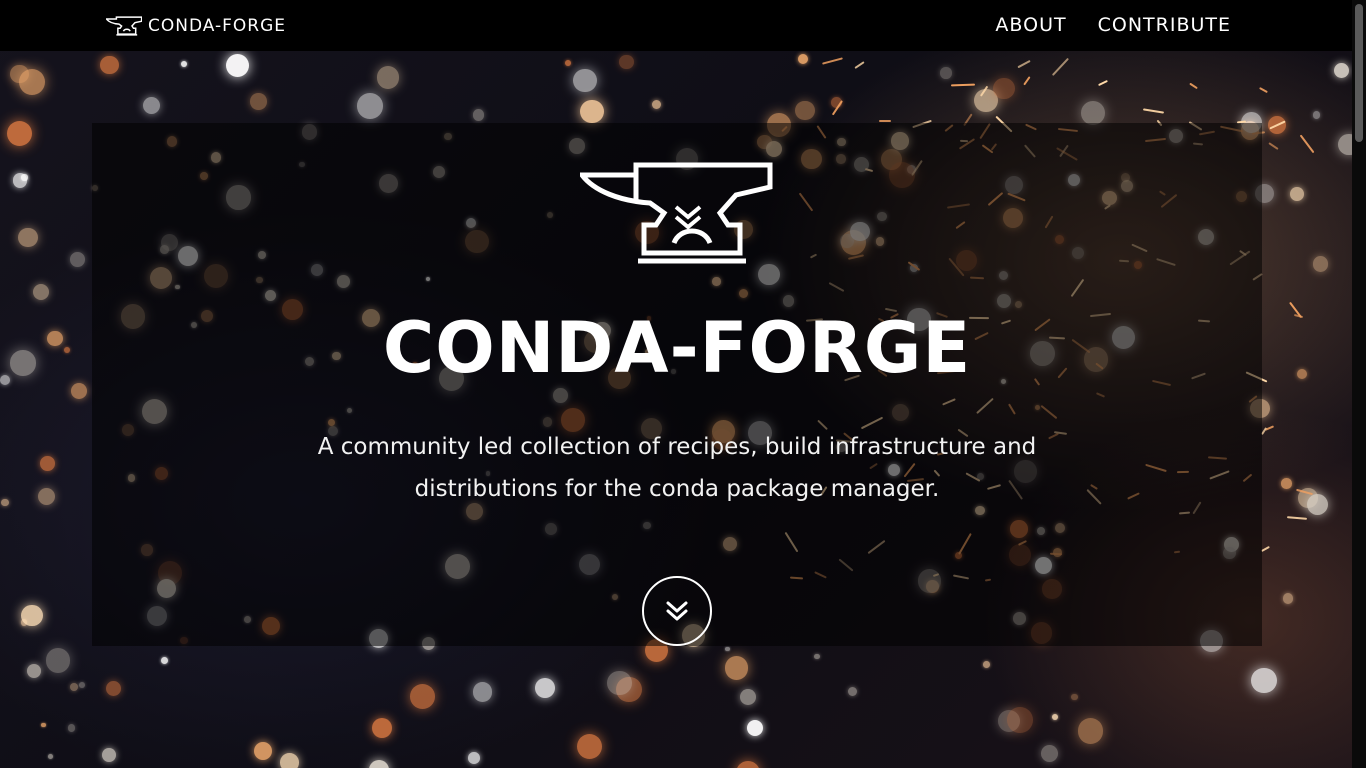 This screenshot has height=768, width=1366. I want to click on brand-label: CONDA-FORGE, so click(217, 26).